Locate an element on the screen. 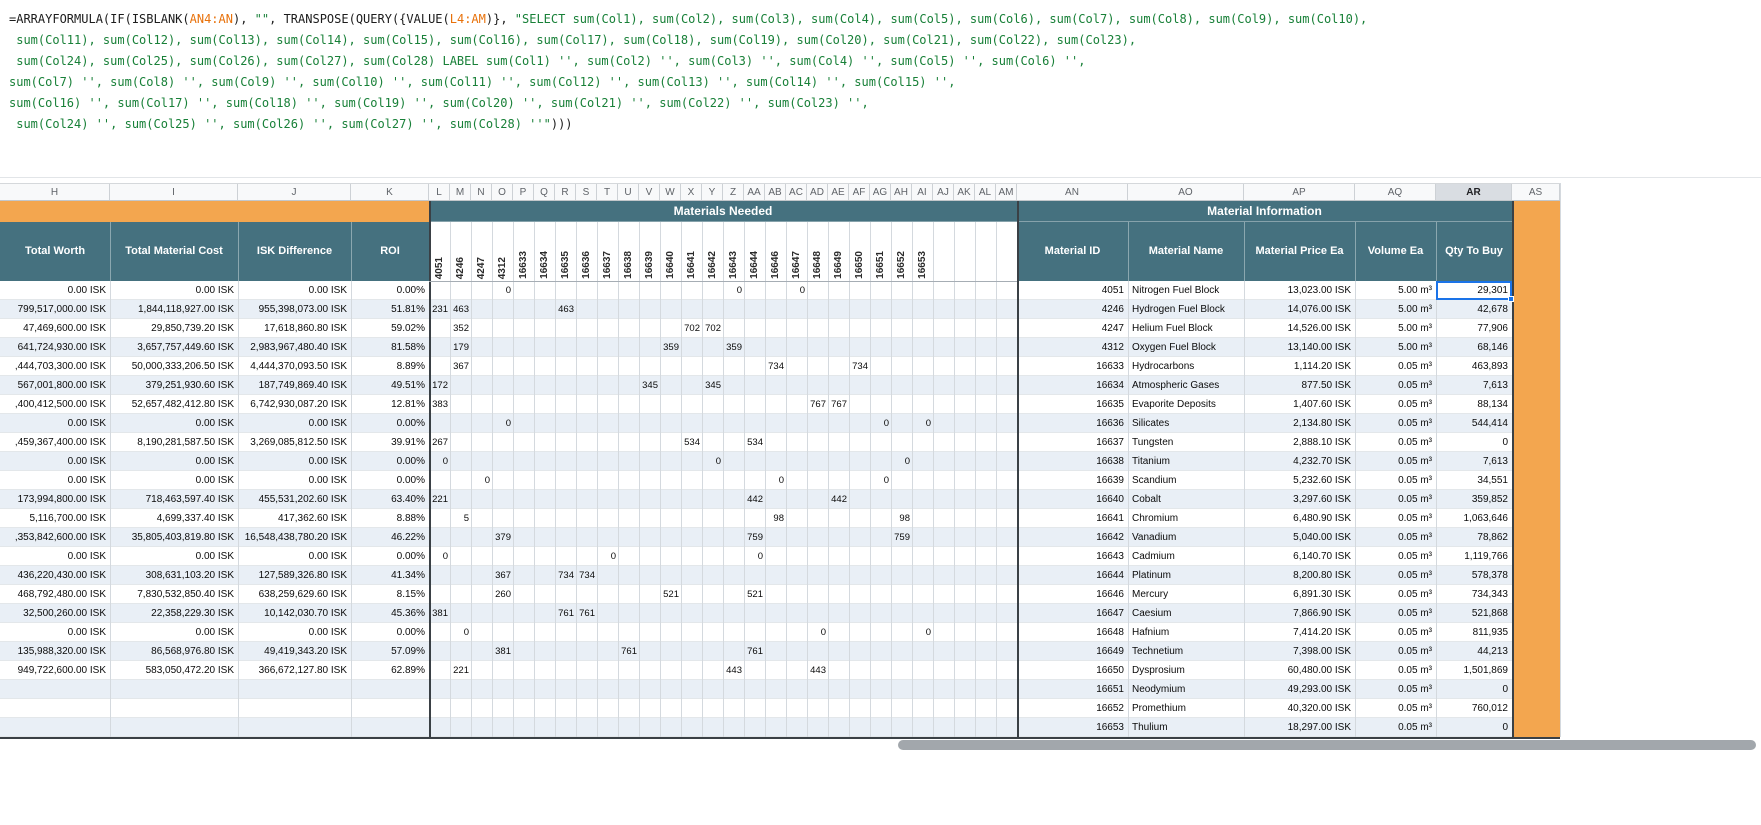  column-header-AM: AM is located at coordinates (1006, 192).